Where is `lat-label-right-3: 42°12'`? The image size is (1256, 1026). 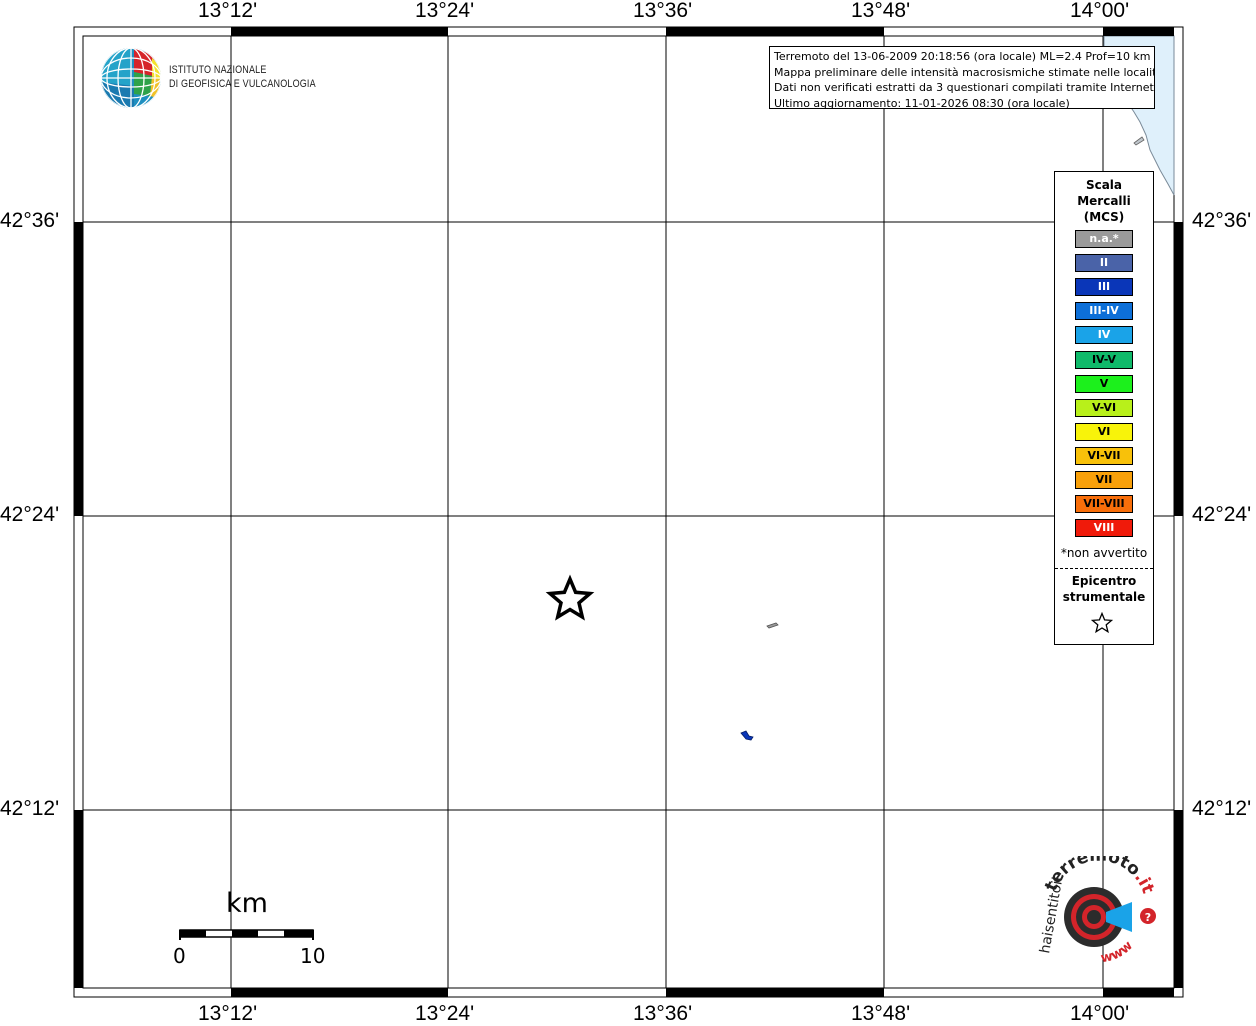 lat-label-right-3: 42°12' is located at coordinates (1222, 808).